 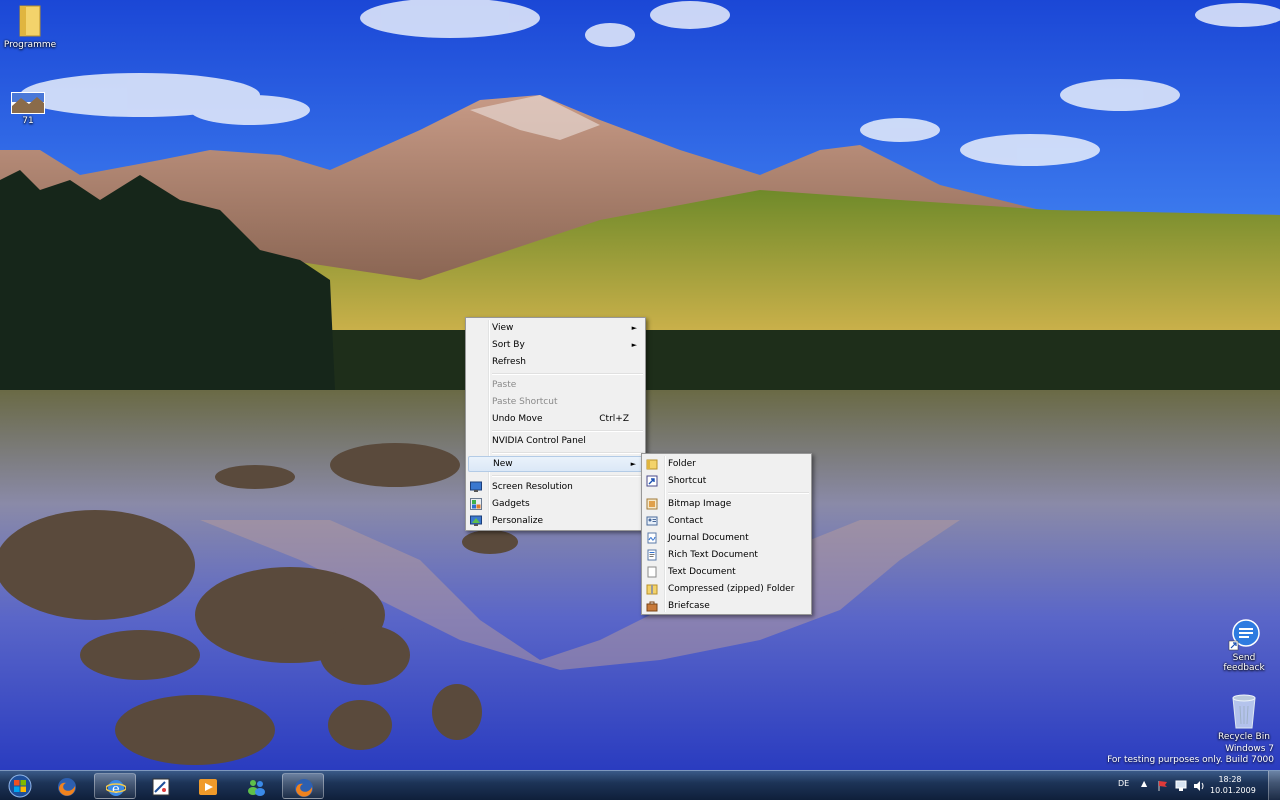 I want to click on image-file-icon, so click(x=28, y=103).